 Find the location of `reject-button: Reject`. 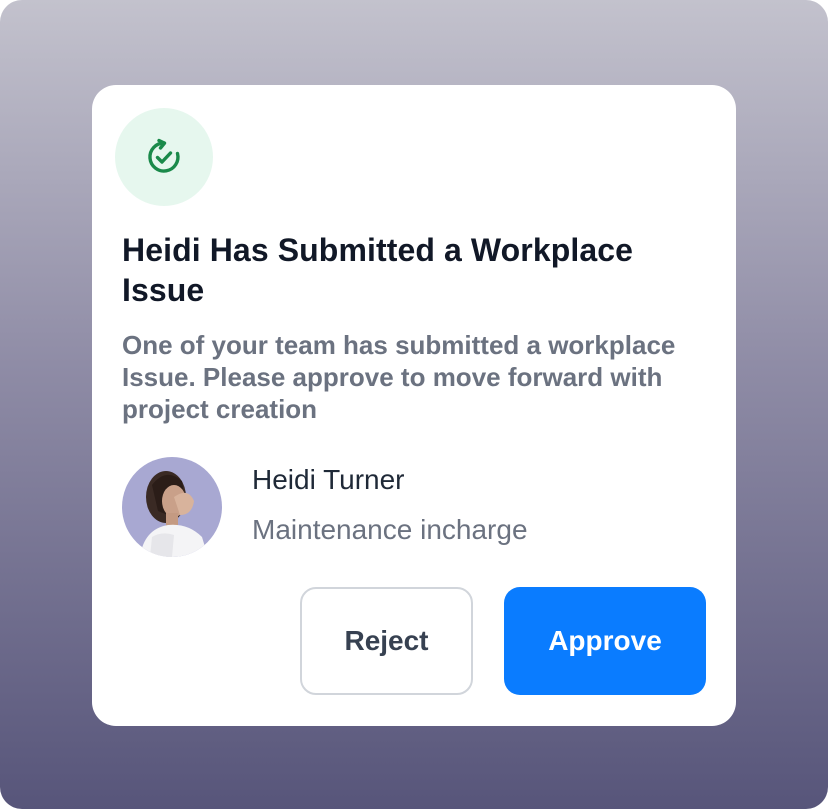

reject-button: Reject is located at coordinates (386, 641).